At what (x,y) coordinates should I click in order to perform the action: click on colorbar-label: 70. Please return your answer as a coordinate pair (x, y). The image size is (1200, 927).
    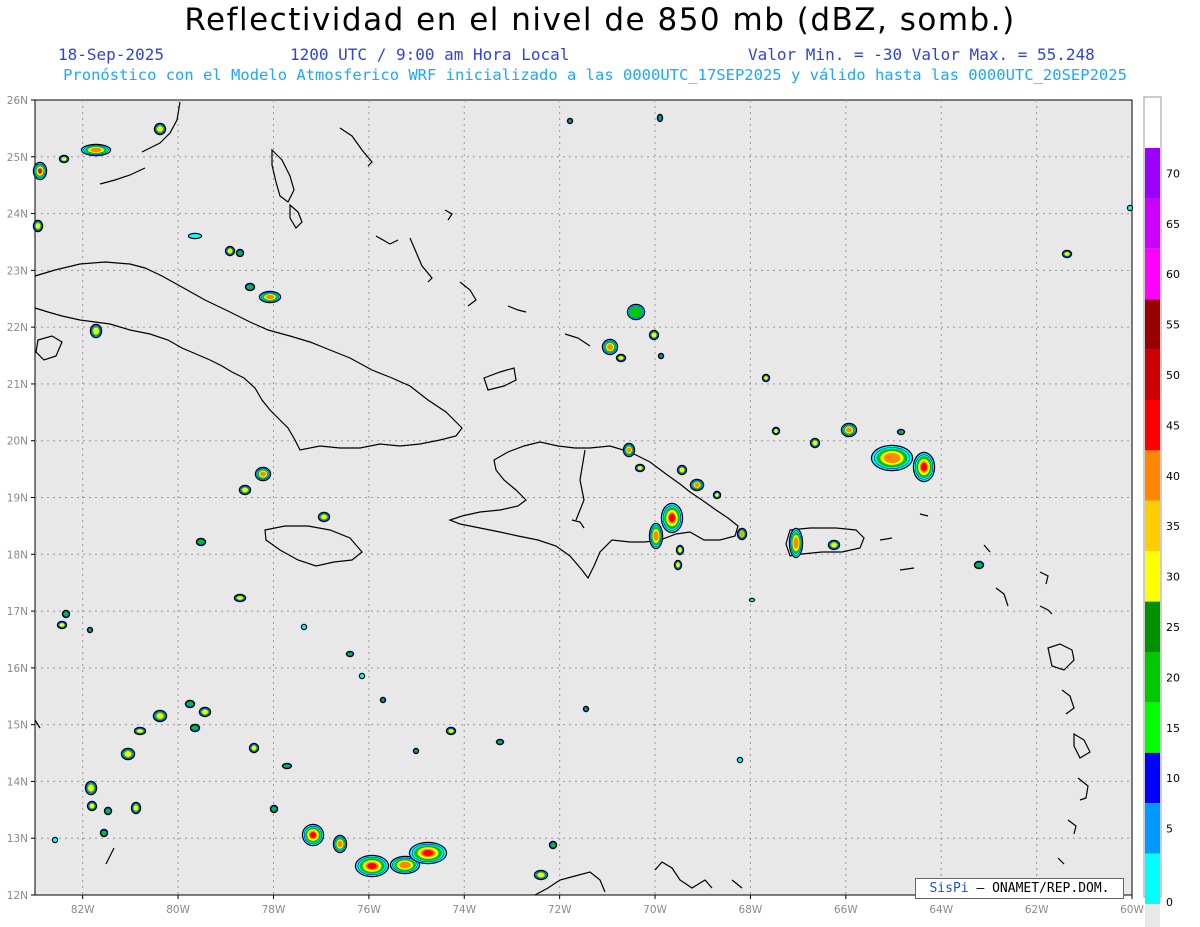
    Looking at the image, I should click on (1173, 173).